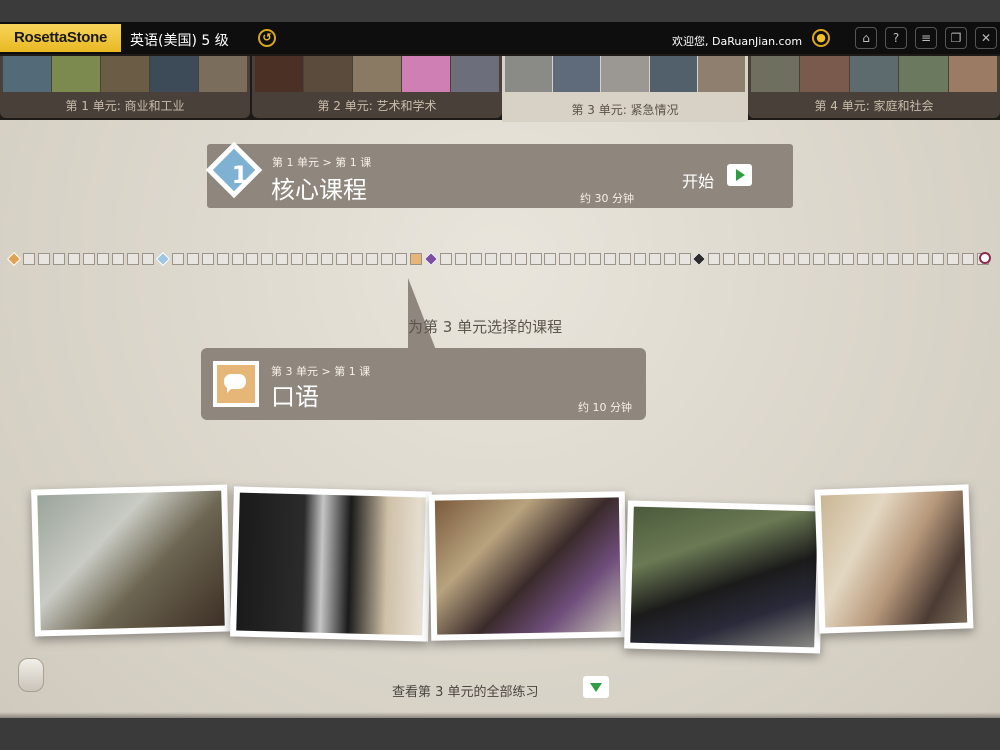 This screenshot has height=750, width=1000. I want to click on welcome-label: 欢迎您,, so click(690, 41).